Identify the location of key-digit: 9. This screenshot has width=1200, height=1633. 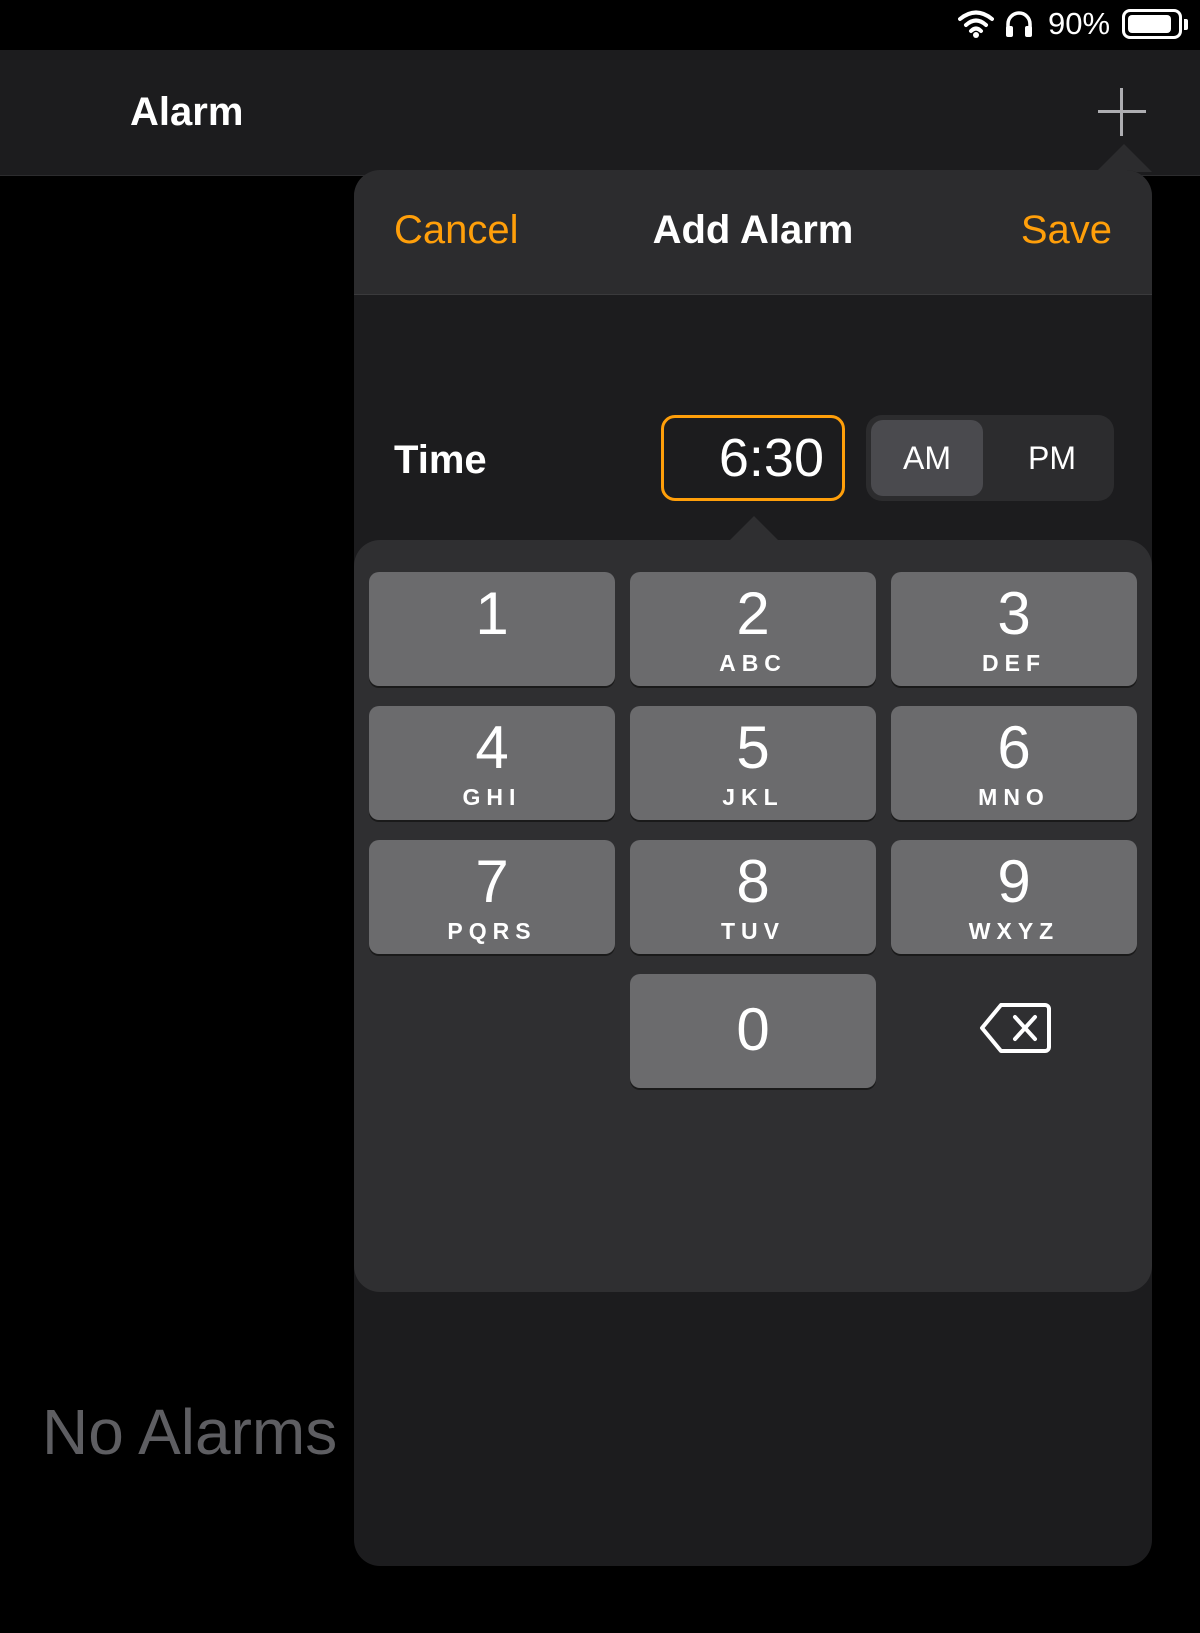
(1014, 881).